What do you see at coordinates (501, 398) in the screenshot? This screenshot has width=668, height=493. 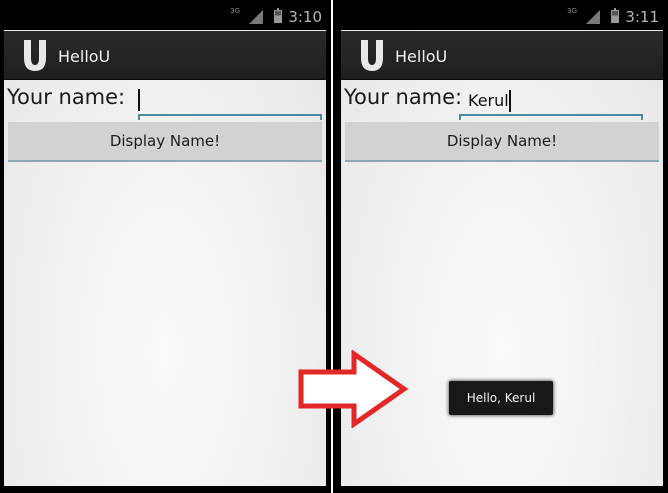 I see `toast-message: Hello, Kerul` at bounding box center [501, 398].